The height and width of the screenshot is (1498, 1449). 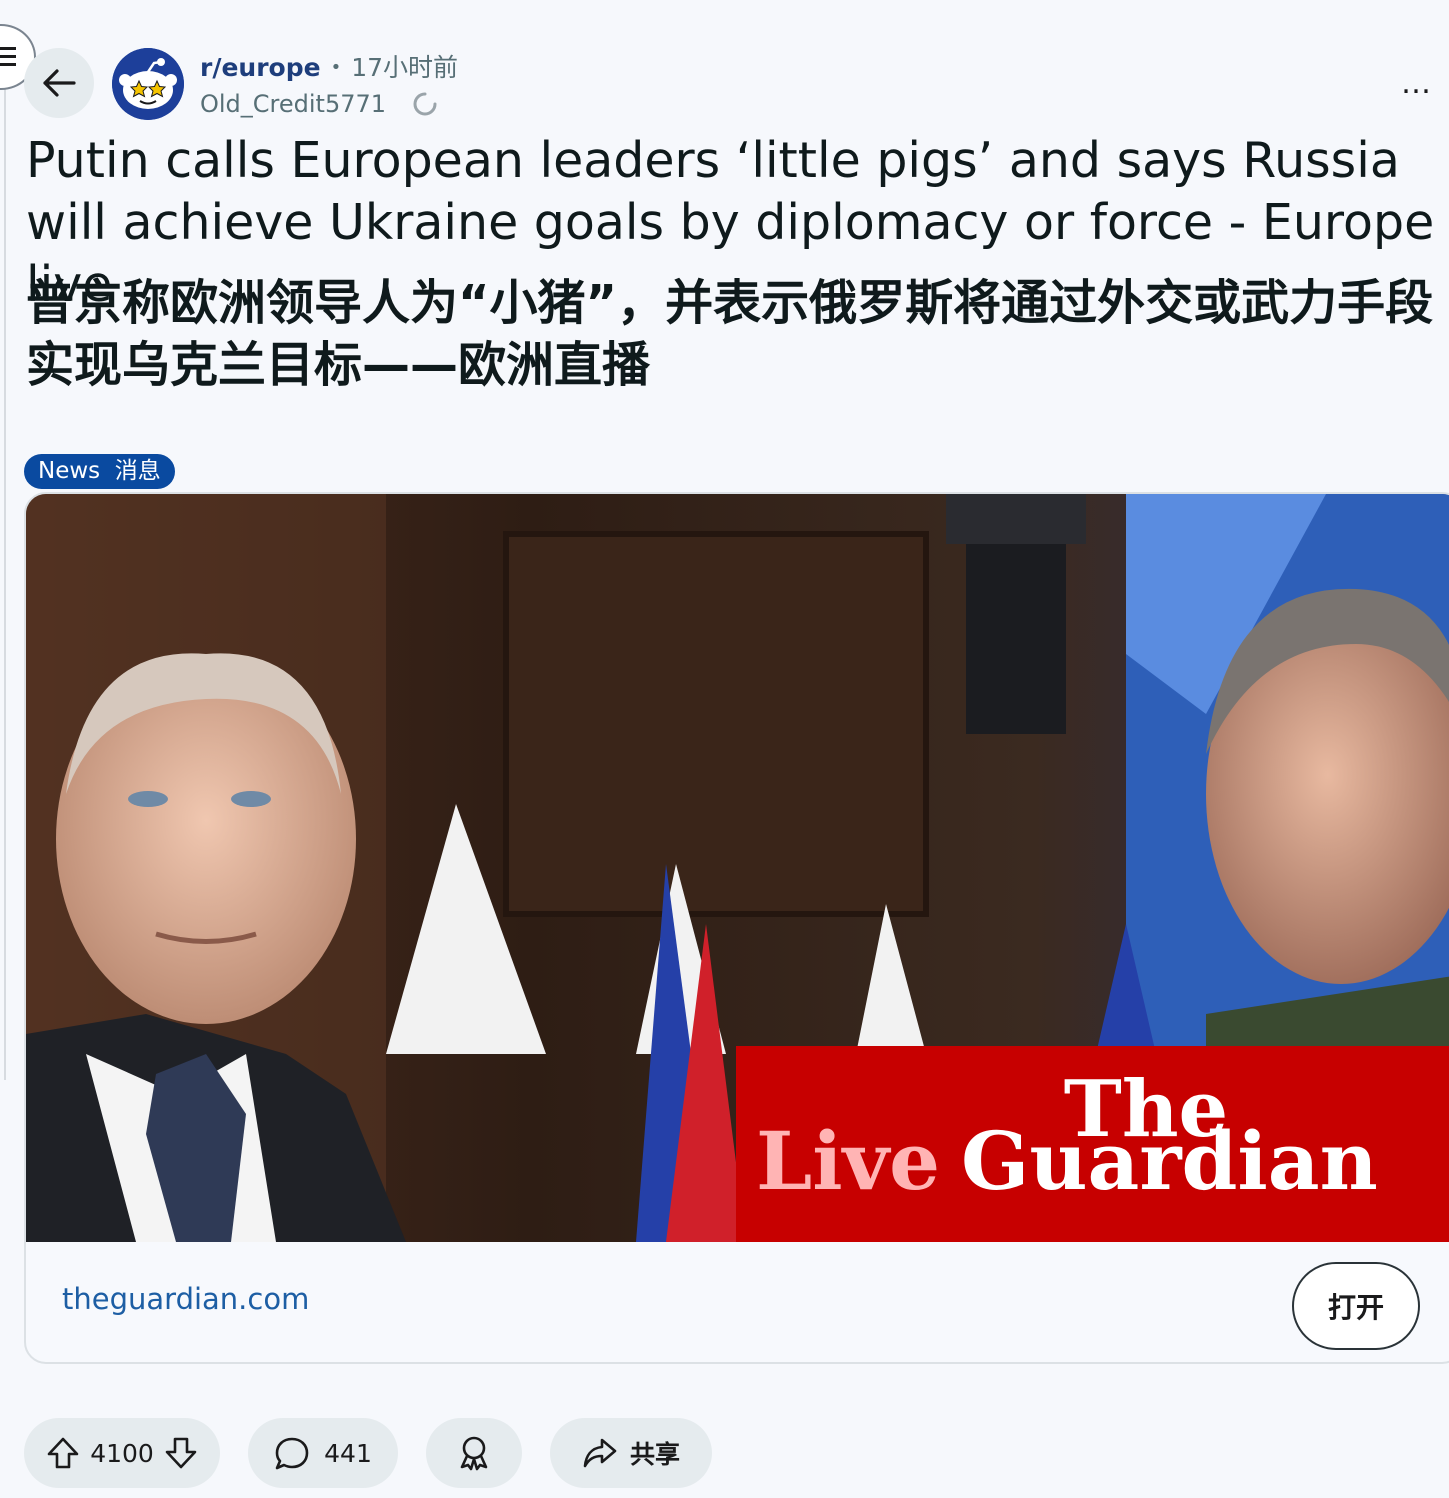 I want to click on back-button, so click(x=59, y=83).